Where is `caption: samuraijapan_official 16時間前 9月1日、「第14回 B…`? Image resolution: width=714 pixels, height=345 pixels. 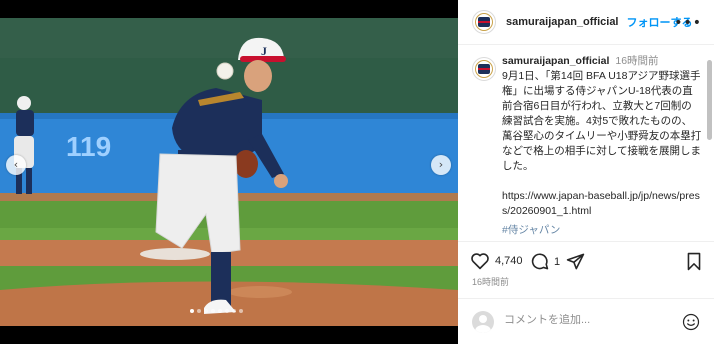
caption: samuraijapan_official 16時間前 9月1日、「第14回 B… is located at coordinates (602, 146).